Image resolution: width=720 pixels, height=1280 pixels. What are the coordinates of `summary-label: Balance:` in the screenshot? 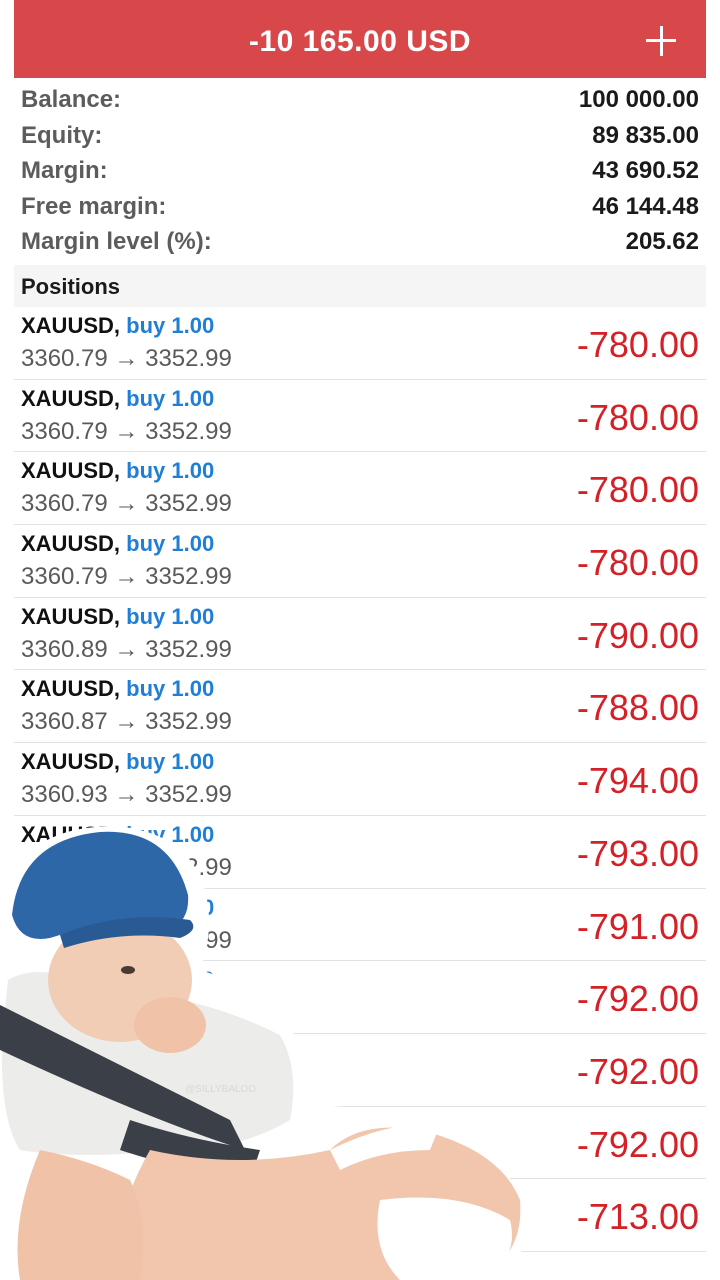 It's located at (71, 99).